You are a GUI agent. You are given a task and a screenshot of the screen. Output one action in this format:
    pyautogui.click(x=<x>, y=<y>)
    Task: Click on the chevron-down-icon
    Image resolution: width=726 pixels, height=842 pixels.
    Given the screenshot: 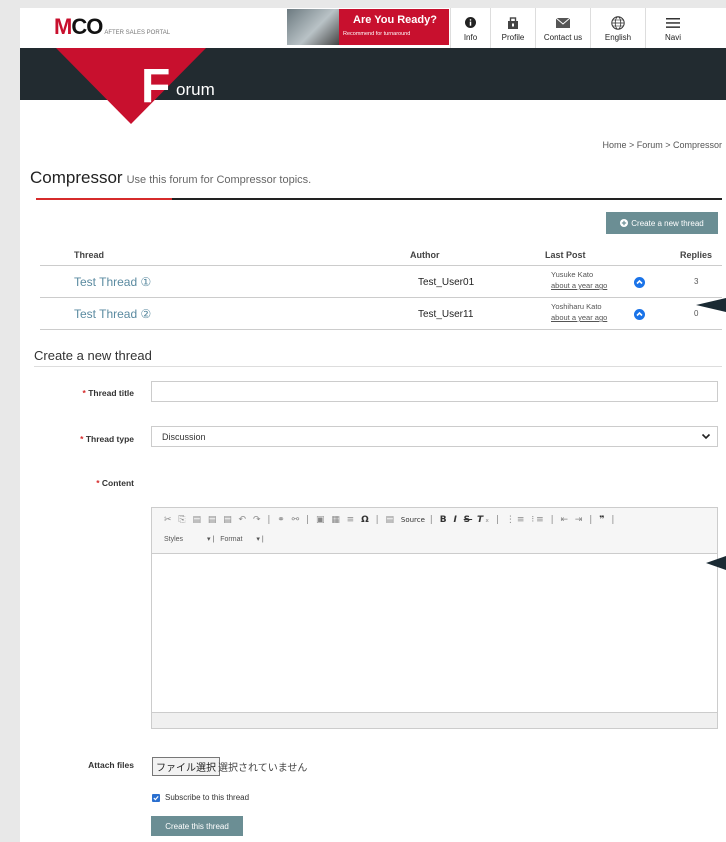 What is the action you would take?
    pyautogui.click(x=706, y=436)
    